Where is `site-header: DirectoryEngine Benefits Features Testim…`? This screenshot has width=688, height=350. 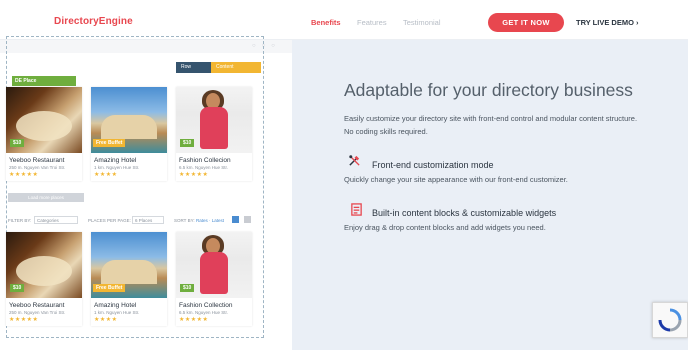 site-header: DirectoryEngine Benefits Features Testim… is located at coordinates (344, 20).